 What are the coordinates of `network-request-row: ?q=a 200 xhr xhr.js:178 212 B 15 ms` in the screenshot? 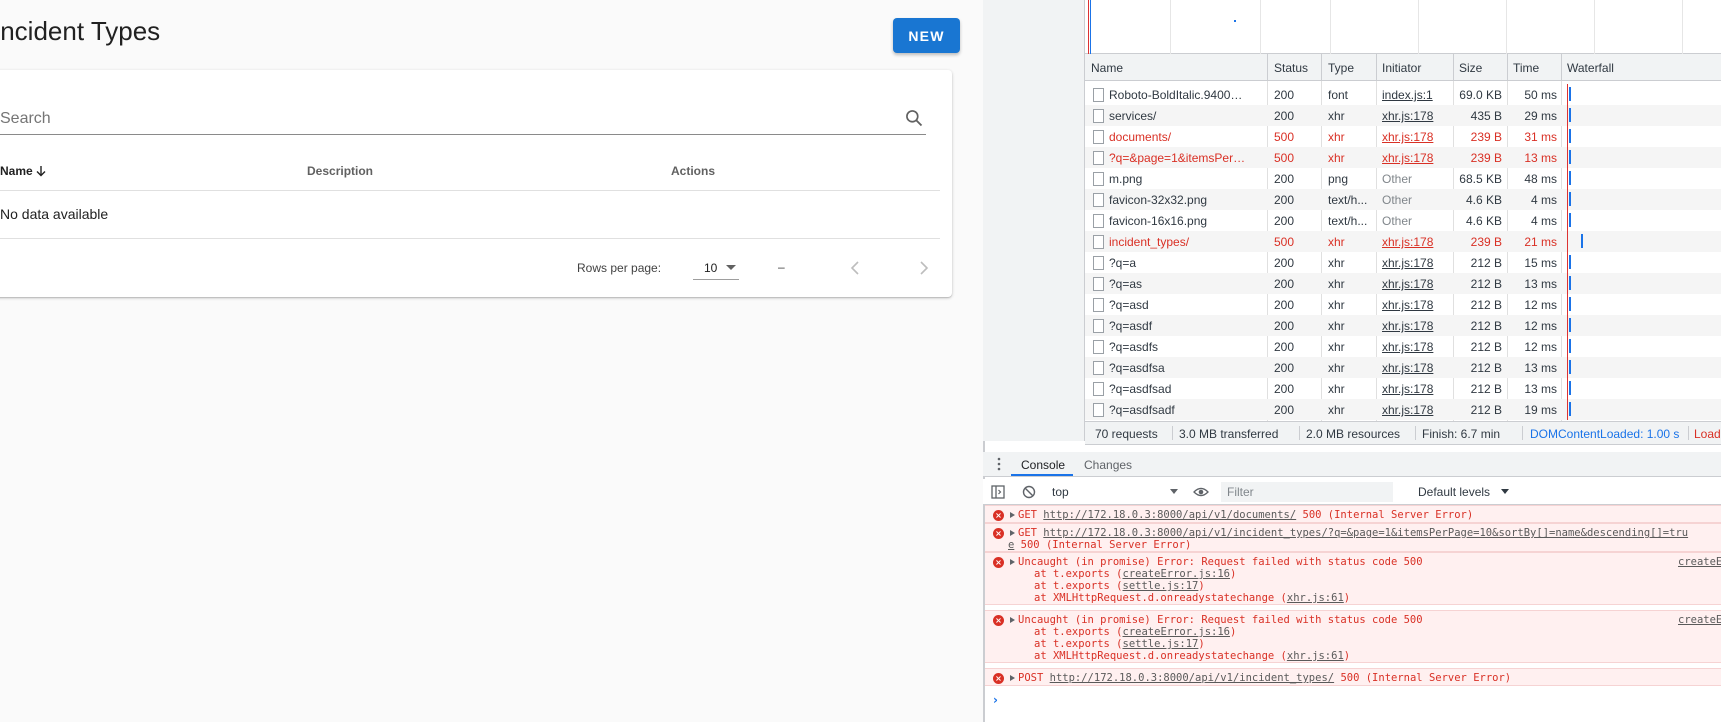 It's located at (1403, 262).